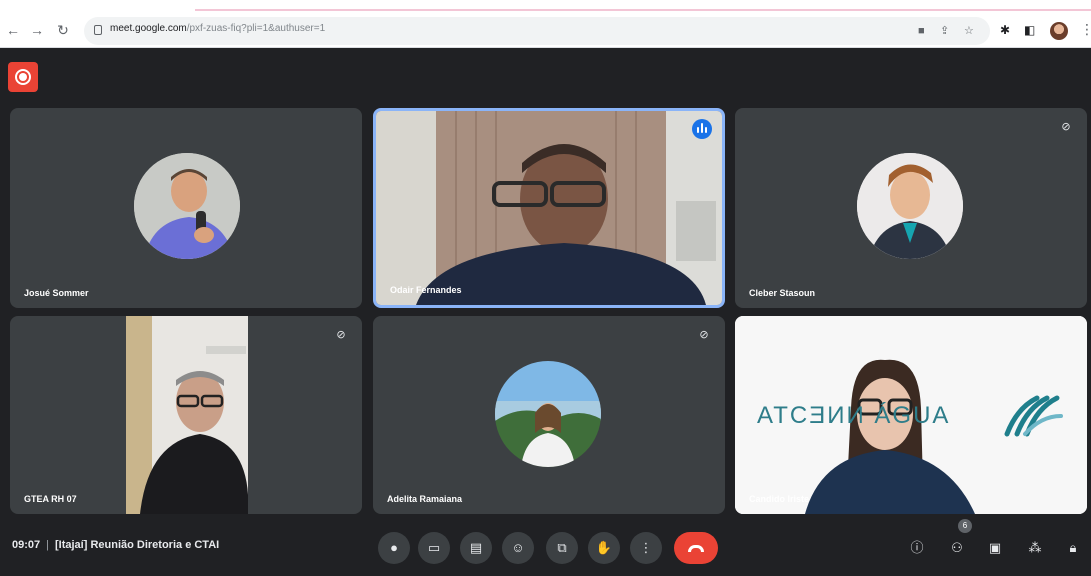  I want to click on captions-button: ▤, so click(476, 548).